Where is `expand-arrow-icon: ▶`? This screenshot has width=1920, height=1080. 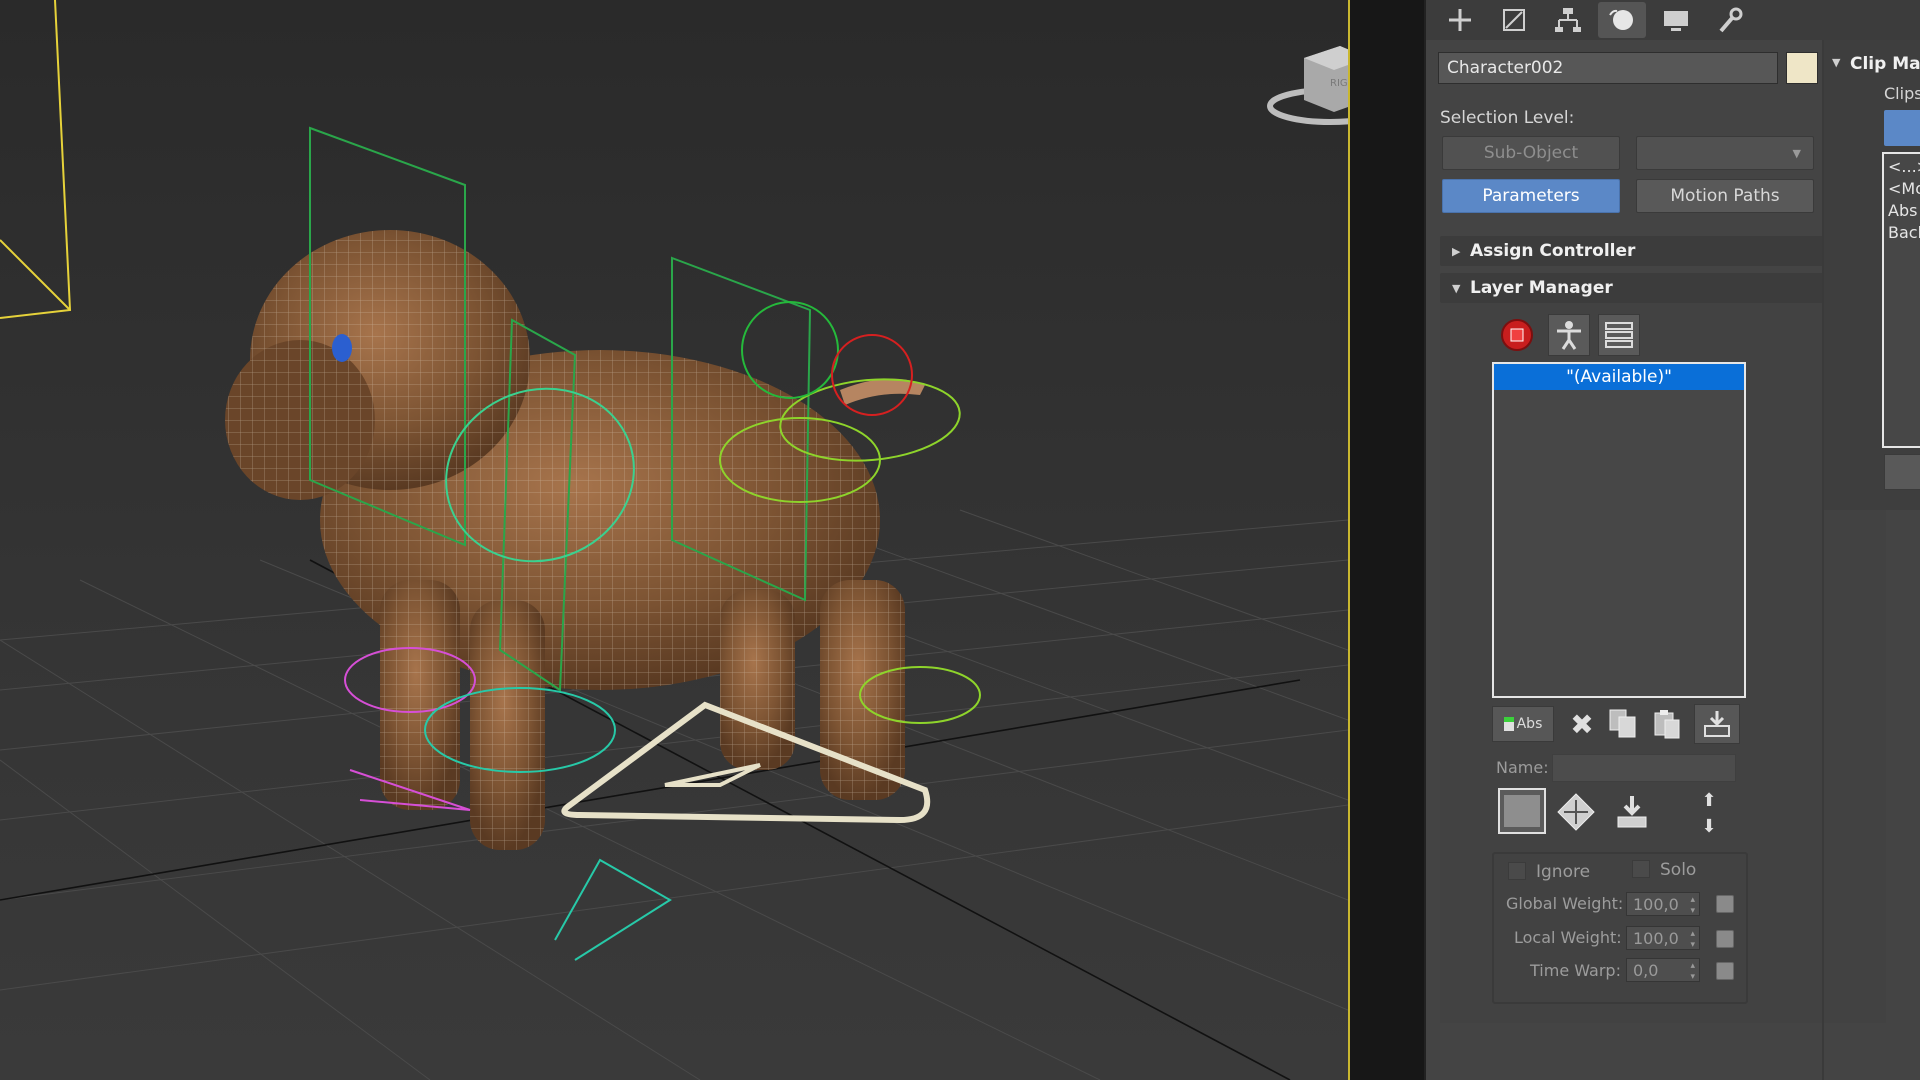
expand-arrow-icon: ▶ is located at coordinates (1456, 251).